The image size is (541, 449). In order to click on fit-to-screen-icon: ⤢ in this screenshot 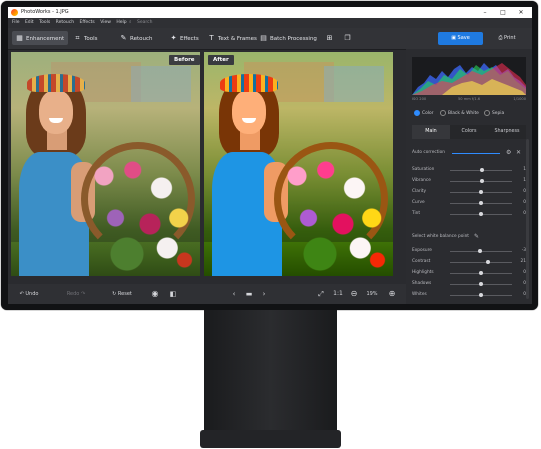, I will do `click(321, 294)`.